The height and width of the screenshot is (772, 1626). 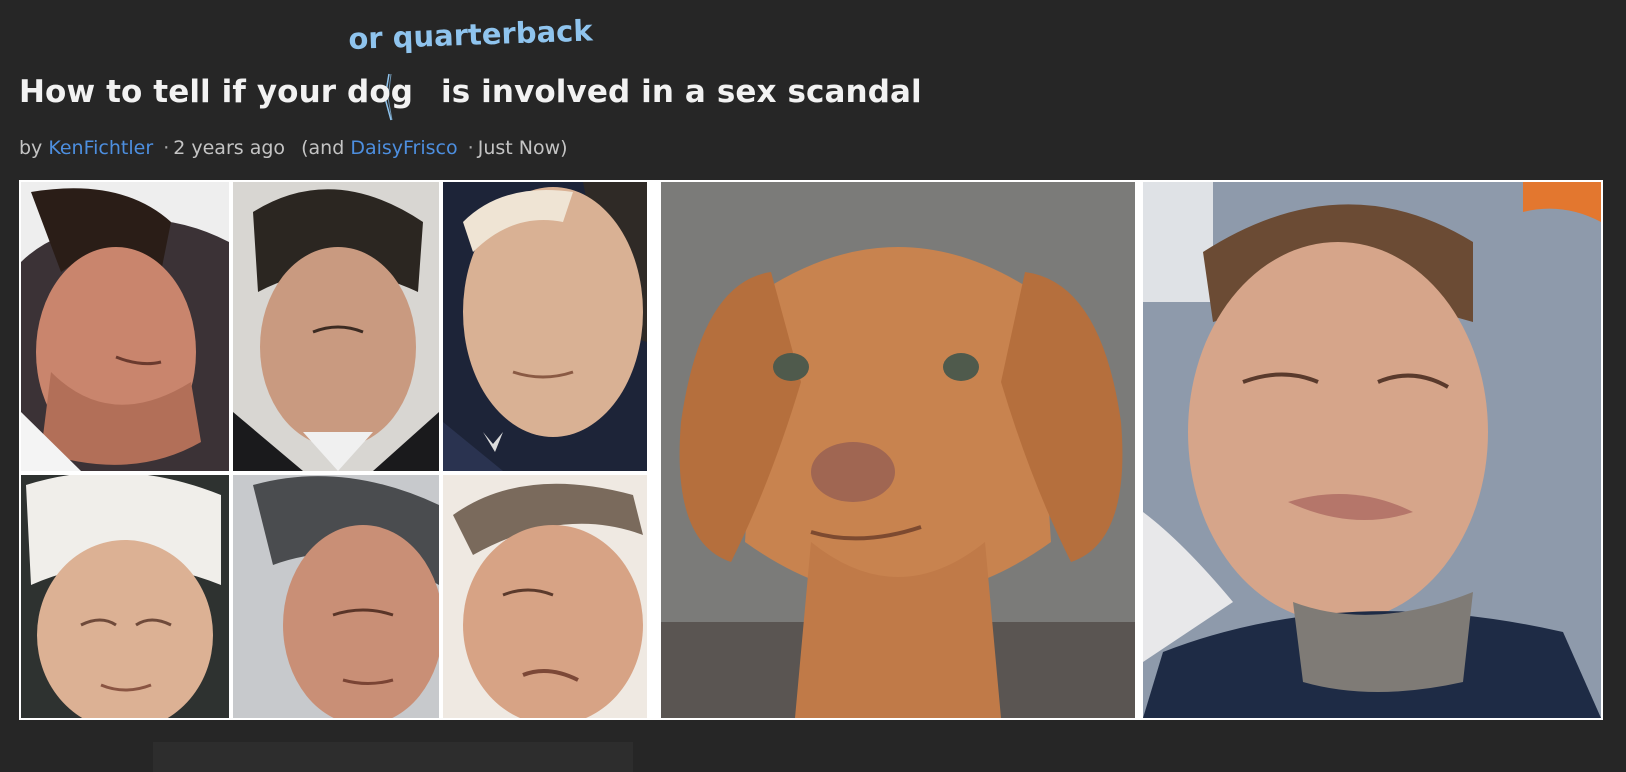 What do you see at coordinates (393, 757) in the screenshot?
I see `footer-bar` at bounding box center [393, 757].